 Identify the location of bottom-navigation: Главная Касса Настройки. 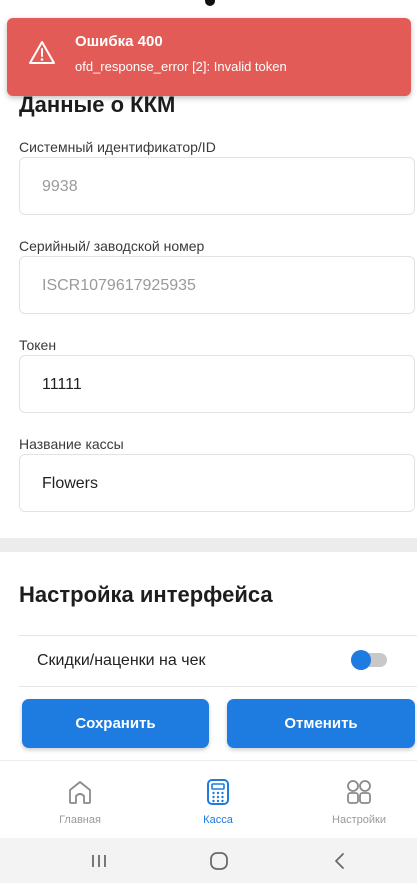
(208, 799).